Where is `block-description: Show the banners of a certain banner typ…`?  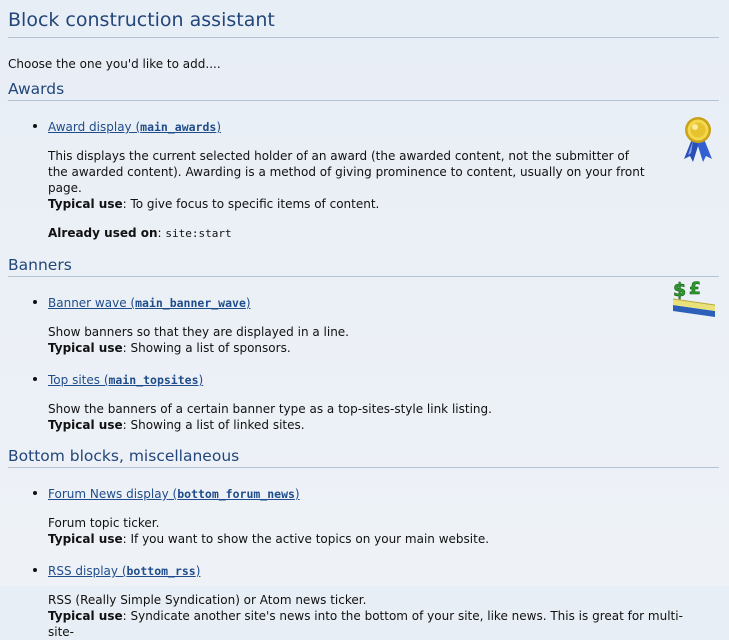 block-description: Show the banners of a certain banner typ… is located at coordinates (270, 417).